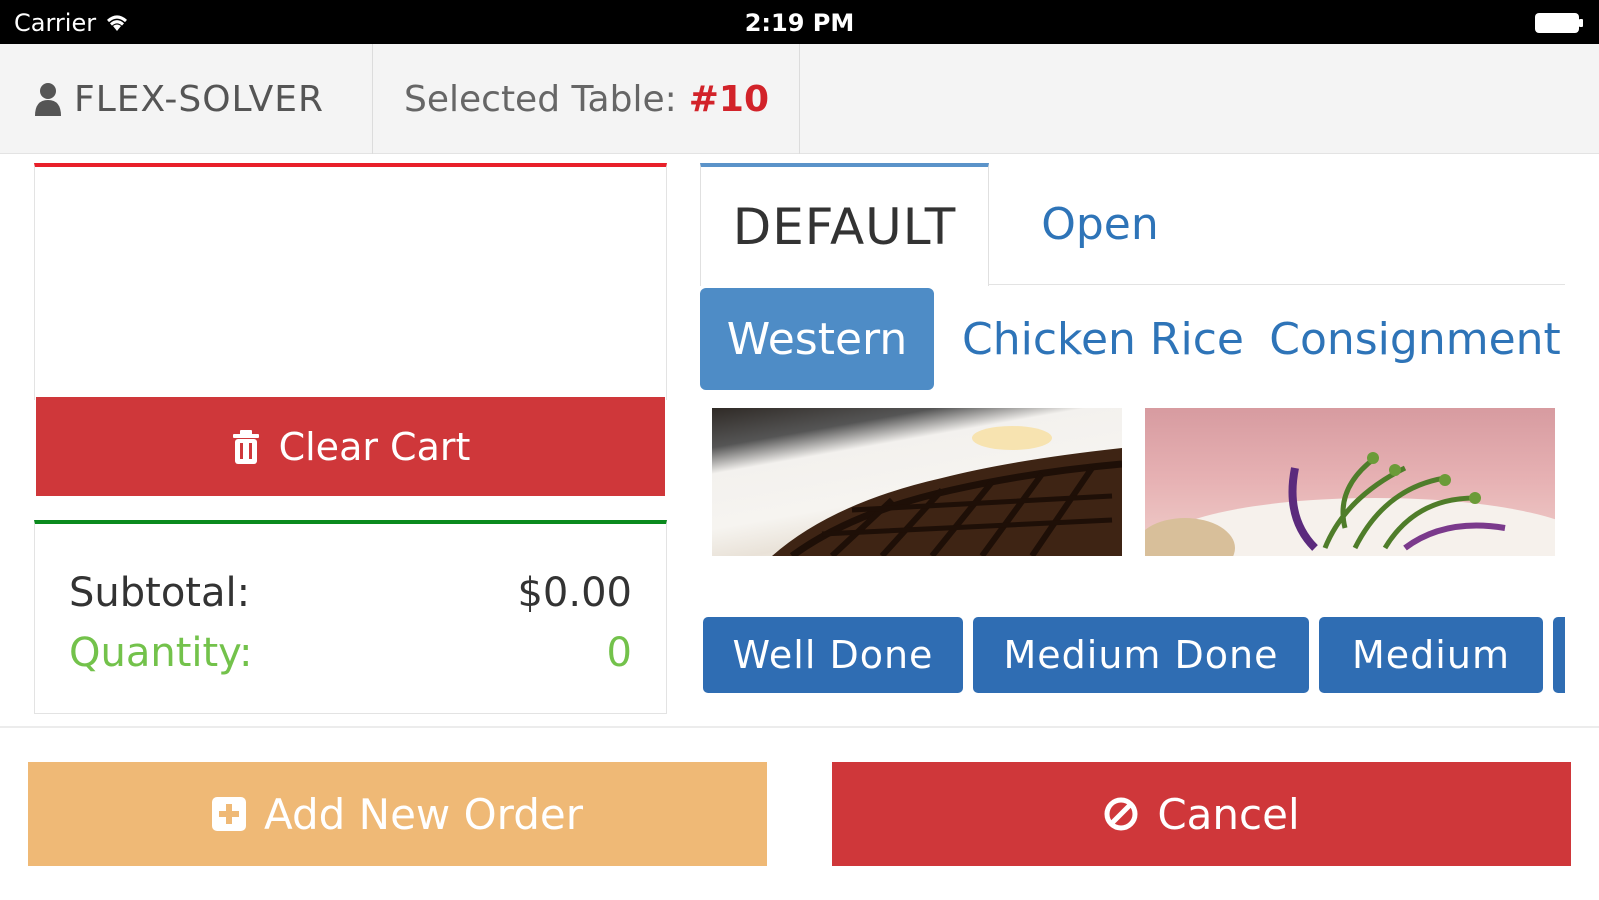 This screenshot has height=900, width=1599. I want to click on clock: 2:19 PM, so click(799, 23).